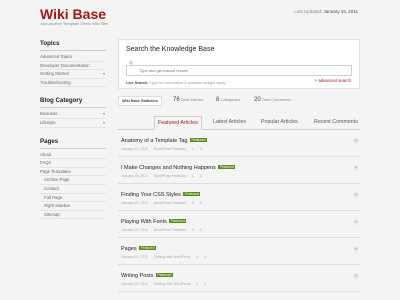 The height and width of the screenshot is (300, 400). I want to click on tab-recent-comments: Recent Comments, so click(336, 122).